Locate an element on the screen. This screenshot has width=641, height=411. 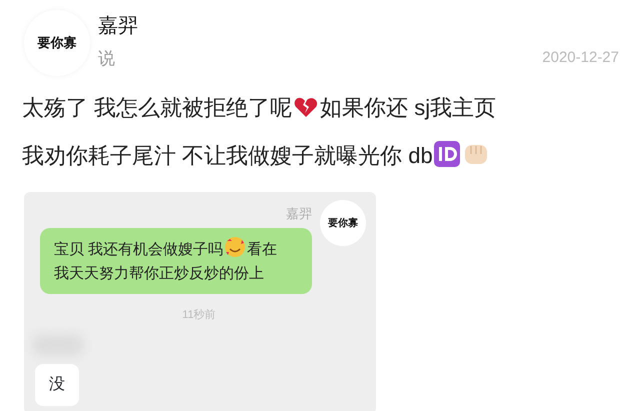
sender-name: 嘉羿 is located at coordinates (299, 214).